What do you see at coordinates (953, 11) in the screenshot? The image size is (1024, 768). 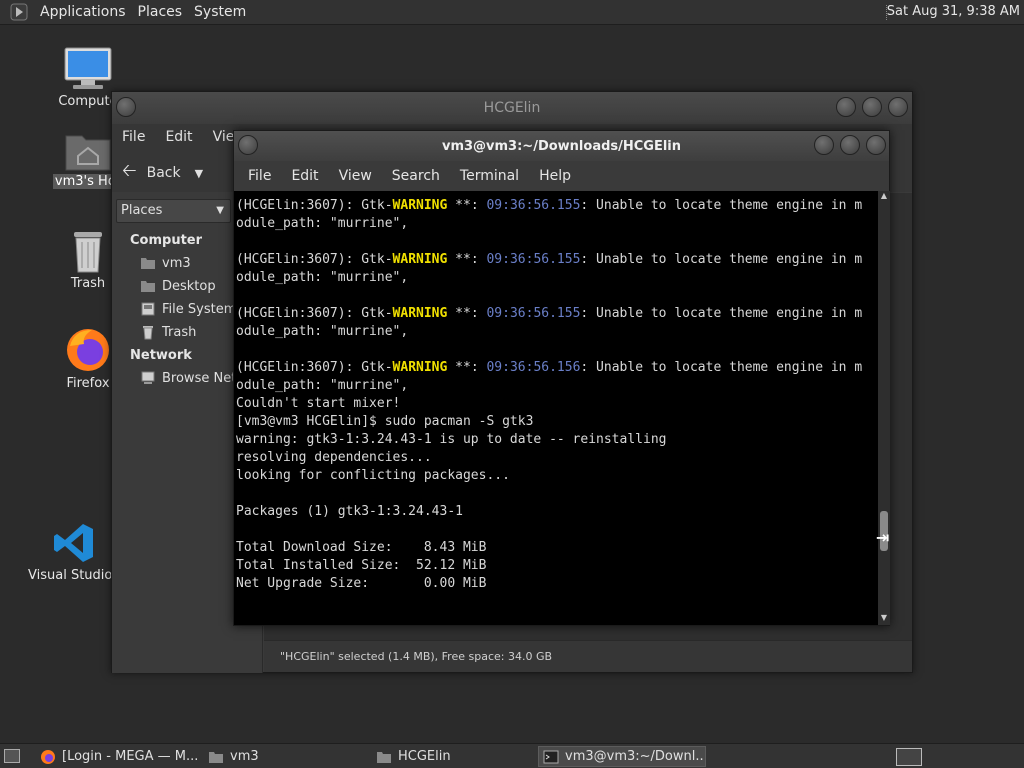 I see `clock: Sat Aug 31, 9:38 AM` at bounding box center [953, 11].